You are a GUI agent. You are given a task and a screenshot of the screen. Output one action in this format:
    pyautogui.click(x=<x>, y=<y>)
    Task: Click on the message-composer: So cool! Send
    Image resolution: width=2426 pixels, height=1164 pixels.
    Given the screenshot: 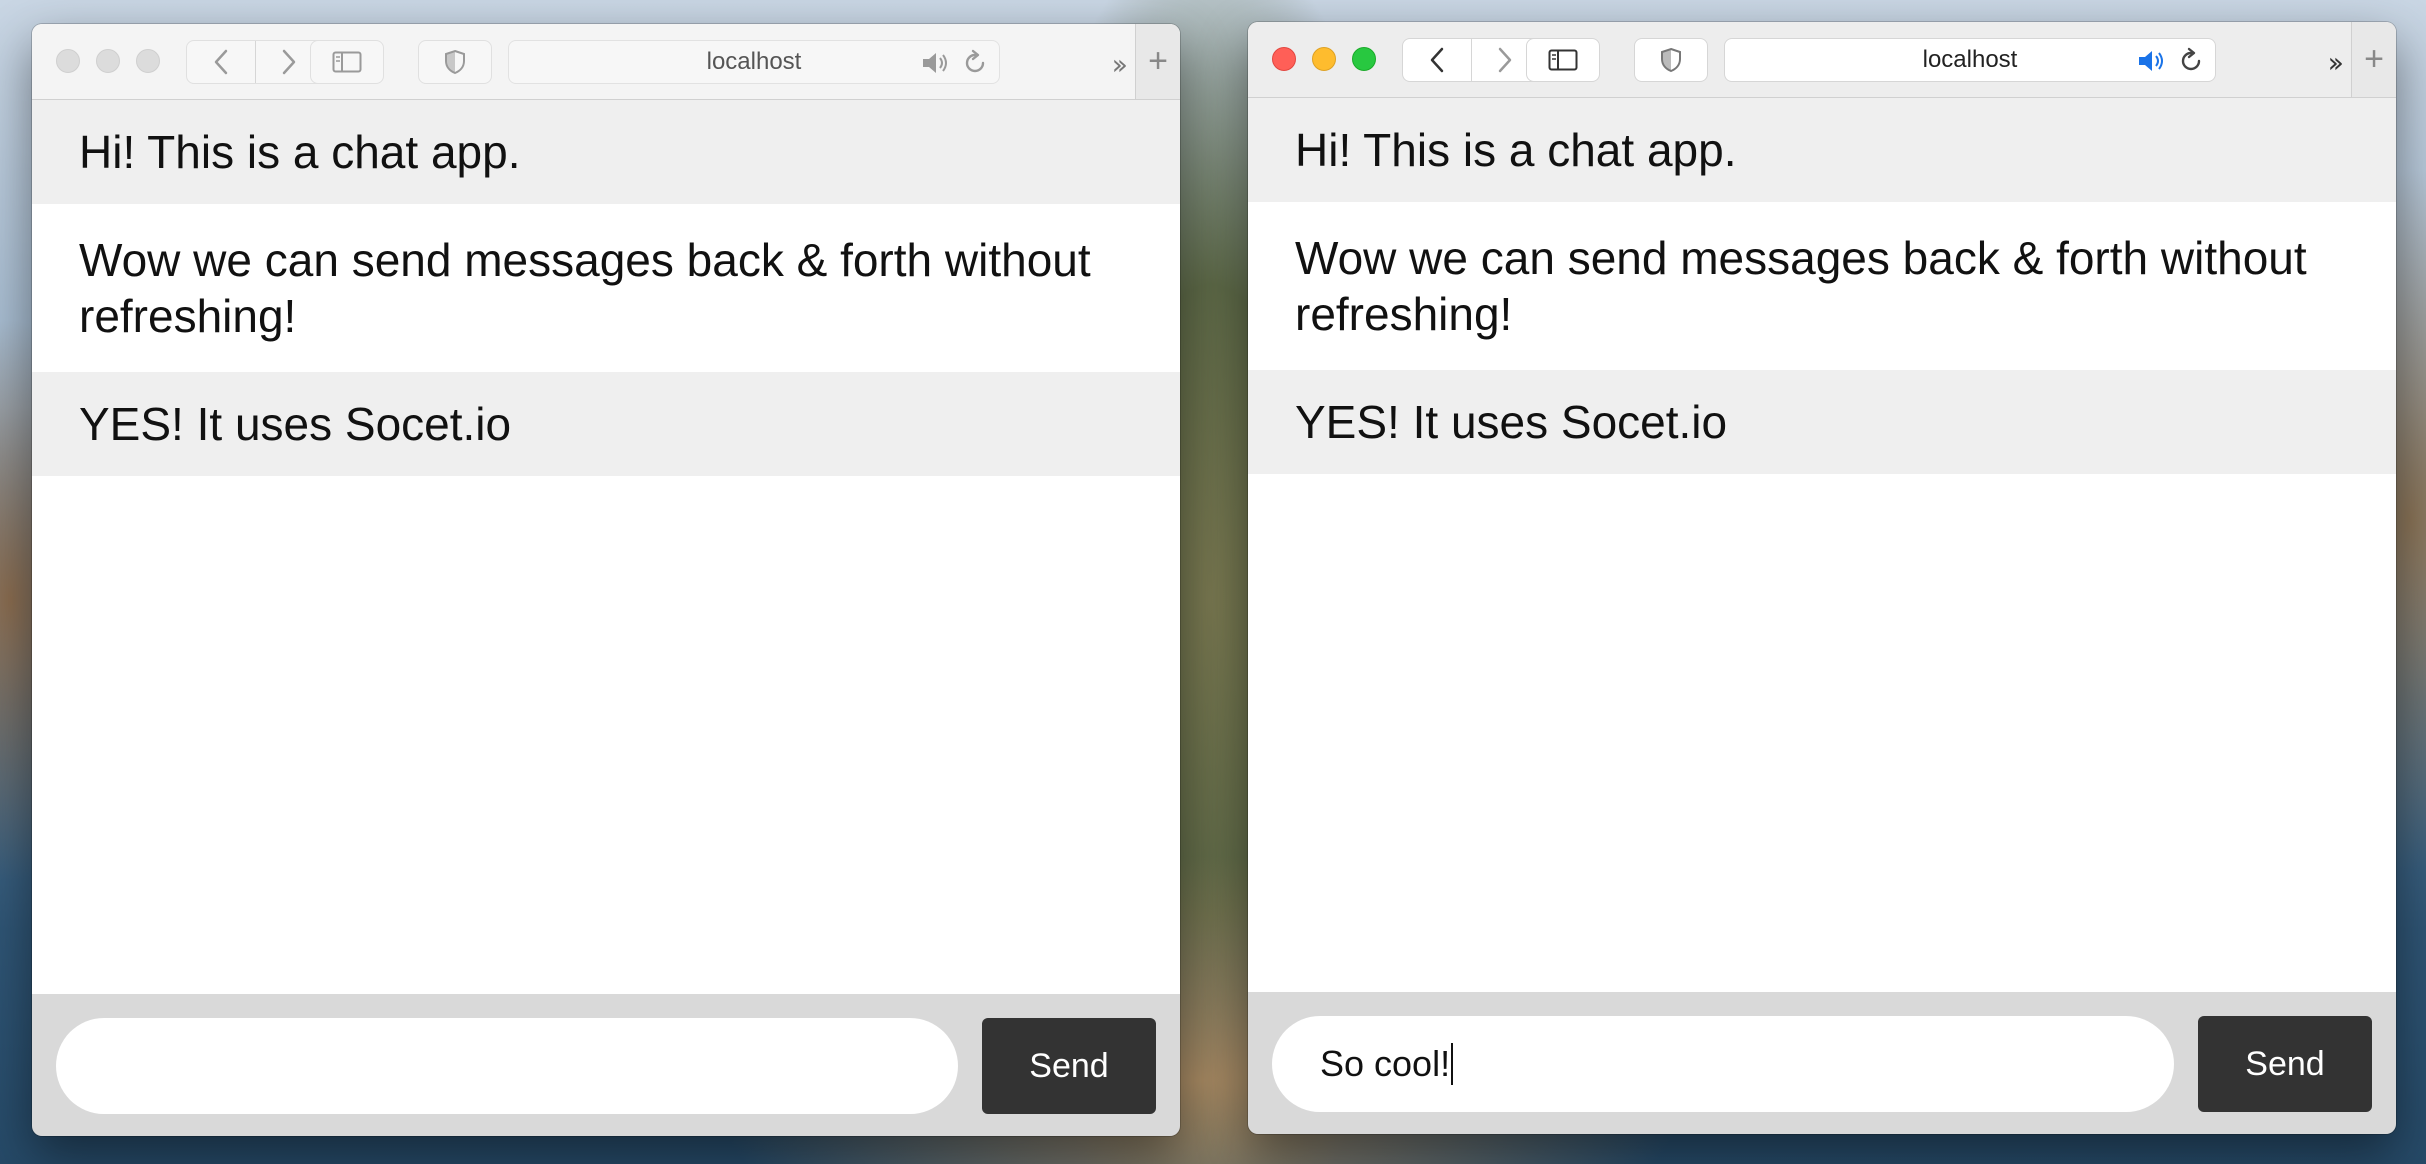 What is the action you would take?
    pyautogui.click(x=1822, y=1063)
    